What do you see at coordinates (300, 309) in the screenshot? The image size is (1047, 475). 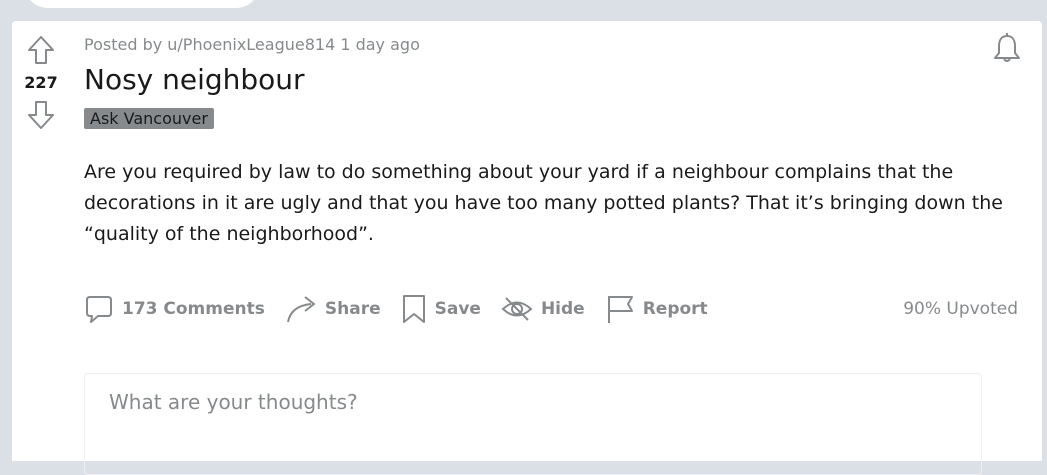 I see `share-arrow-icon` at bounding box center [300, 309].